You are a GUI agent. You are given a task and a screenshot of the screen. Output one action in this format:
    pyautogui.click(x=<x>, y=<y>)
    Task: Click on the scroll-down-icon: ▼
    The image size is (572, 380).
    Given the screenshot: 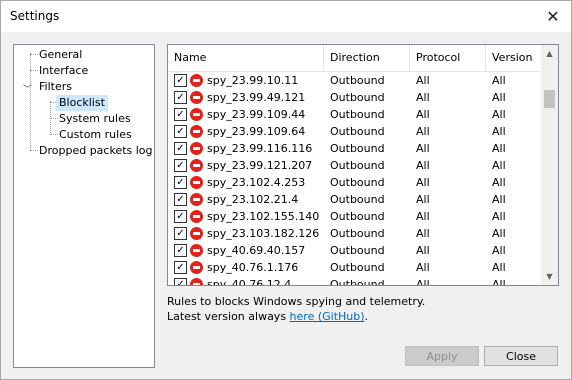 What is the action you would take?
    pyautogui.click(x=549, y=276)
    